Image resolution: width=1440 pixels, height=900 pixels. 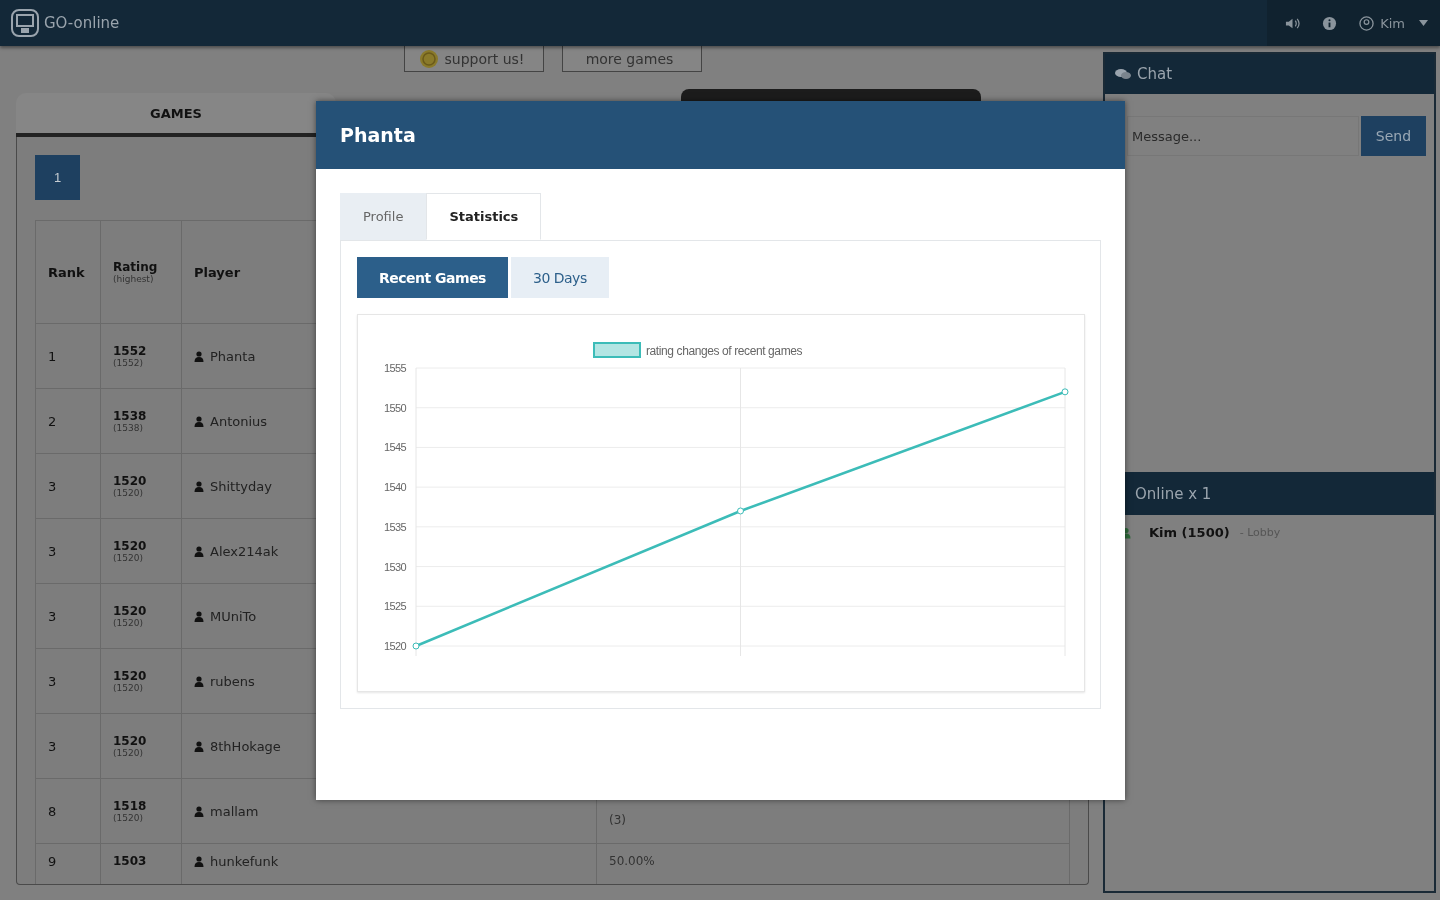 I want to click on axis-label: 1545, so click(x=394, y=447).